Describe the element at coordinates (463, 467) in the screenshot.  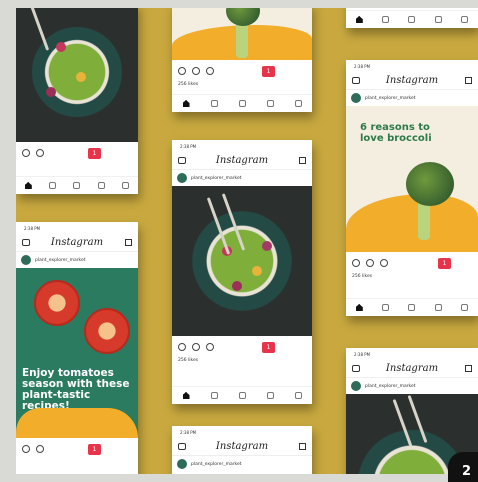
I see `page-number-badge: 2` at that location.